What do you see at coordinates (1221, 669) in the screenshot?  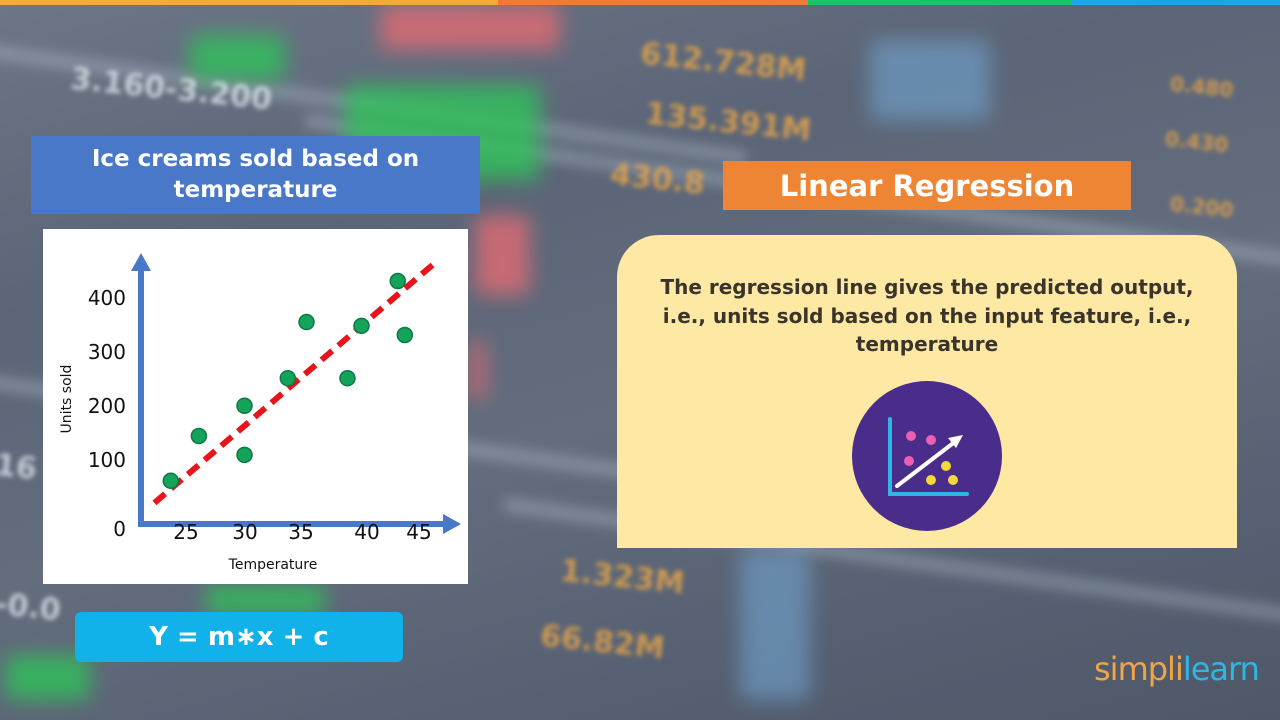 I see `logo-text-learn: learn` at bounding box center [1221, 669].